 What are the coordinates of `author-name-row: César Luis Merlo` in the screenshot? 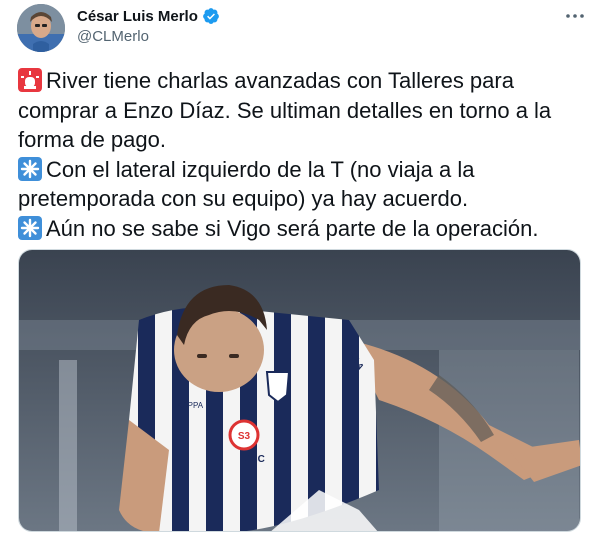 It's located at (148, 16).